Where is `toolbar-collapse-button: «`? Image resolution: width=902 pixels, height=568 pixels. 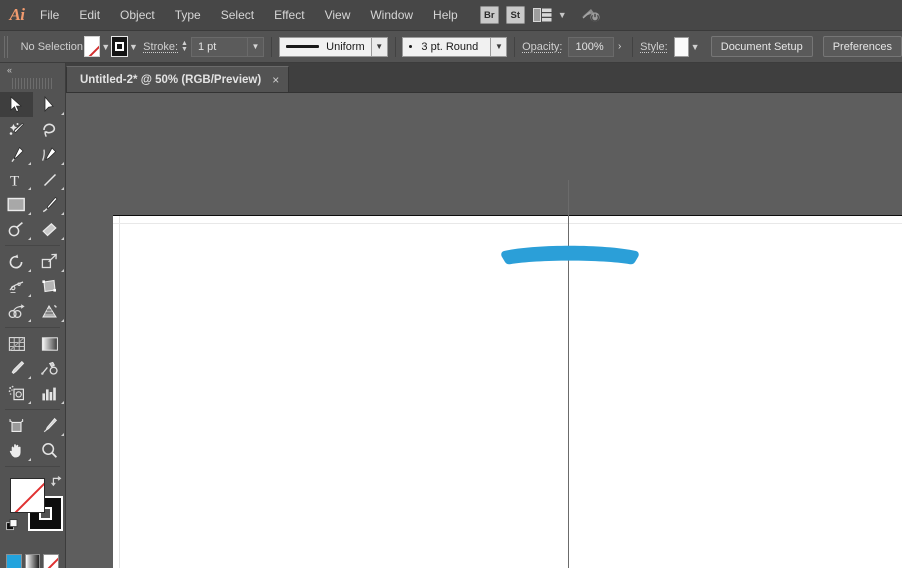
toolbar-collapse-button: « is located at coordinates (32, 70).